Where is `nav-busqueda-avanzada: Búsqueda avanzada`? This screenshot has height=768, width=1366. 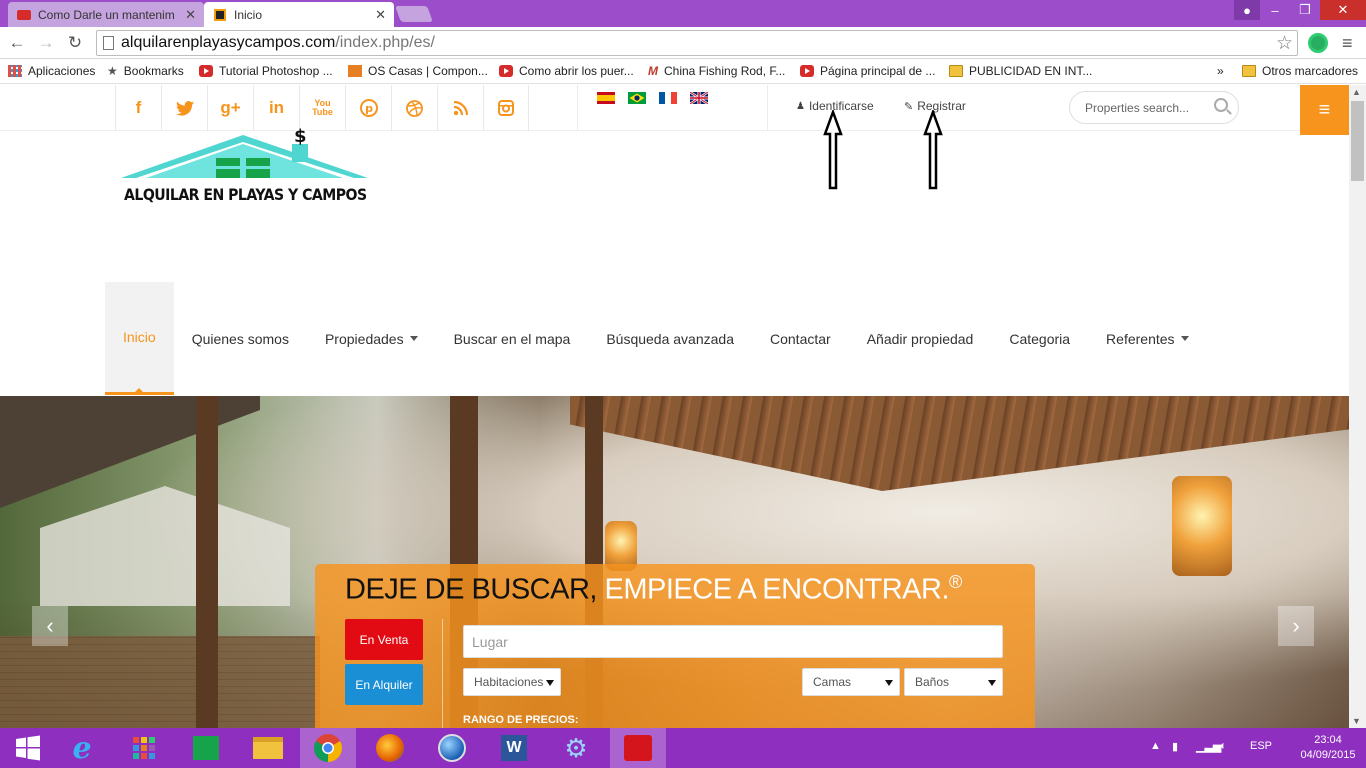 nav-busqueda-avanzada: Búsqueda avanzada is located at coordinates (670, 338).